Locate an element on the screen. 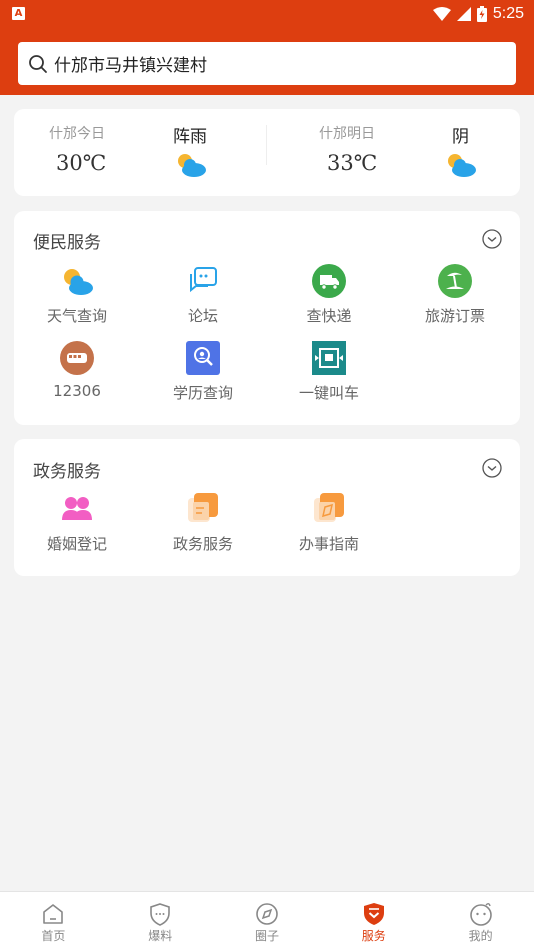 This screenshot has width=534, height=950. tab-label: 服务 is located at coordinates (373, 936).